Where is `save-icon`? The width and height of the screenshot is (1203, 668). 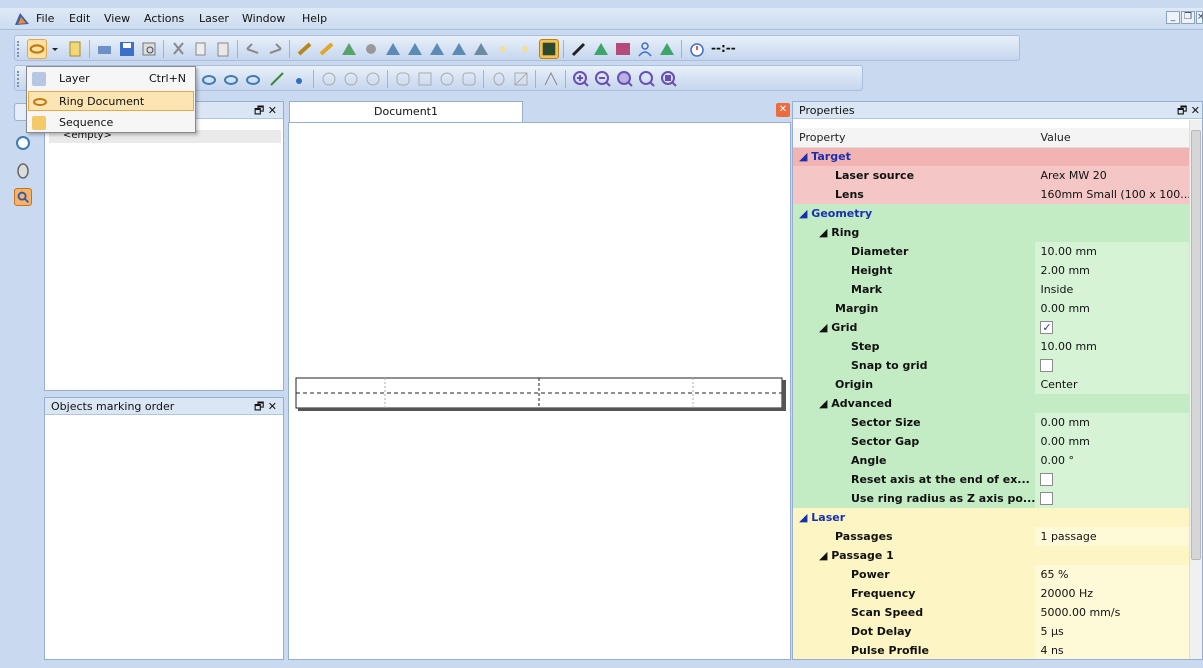
save-icon is located at coordinates (127, 49).